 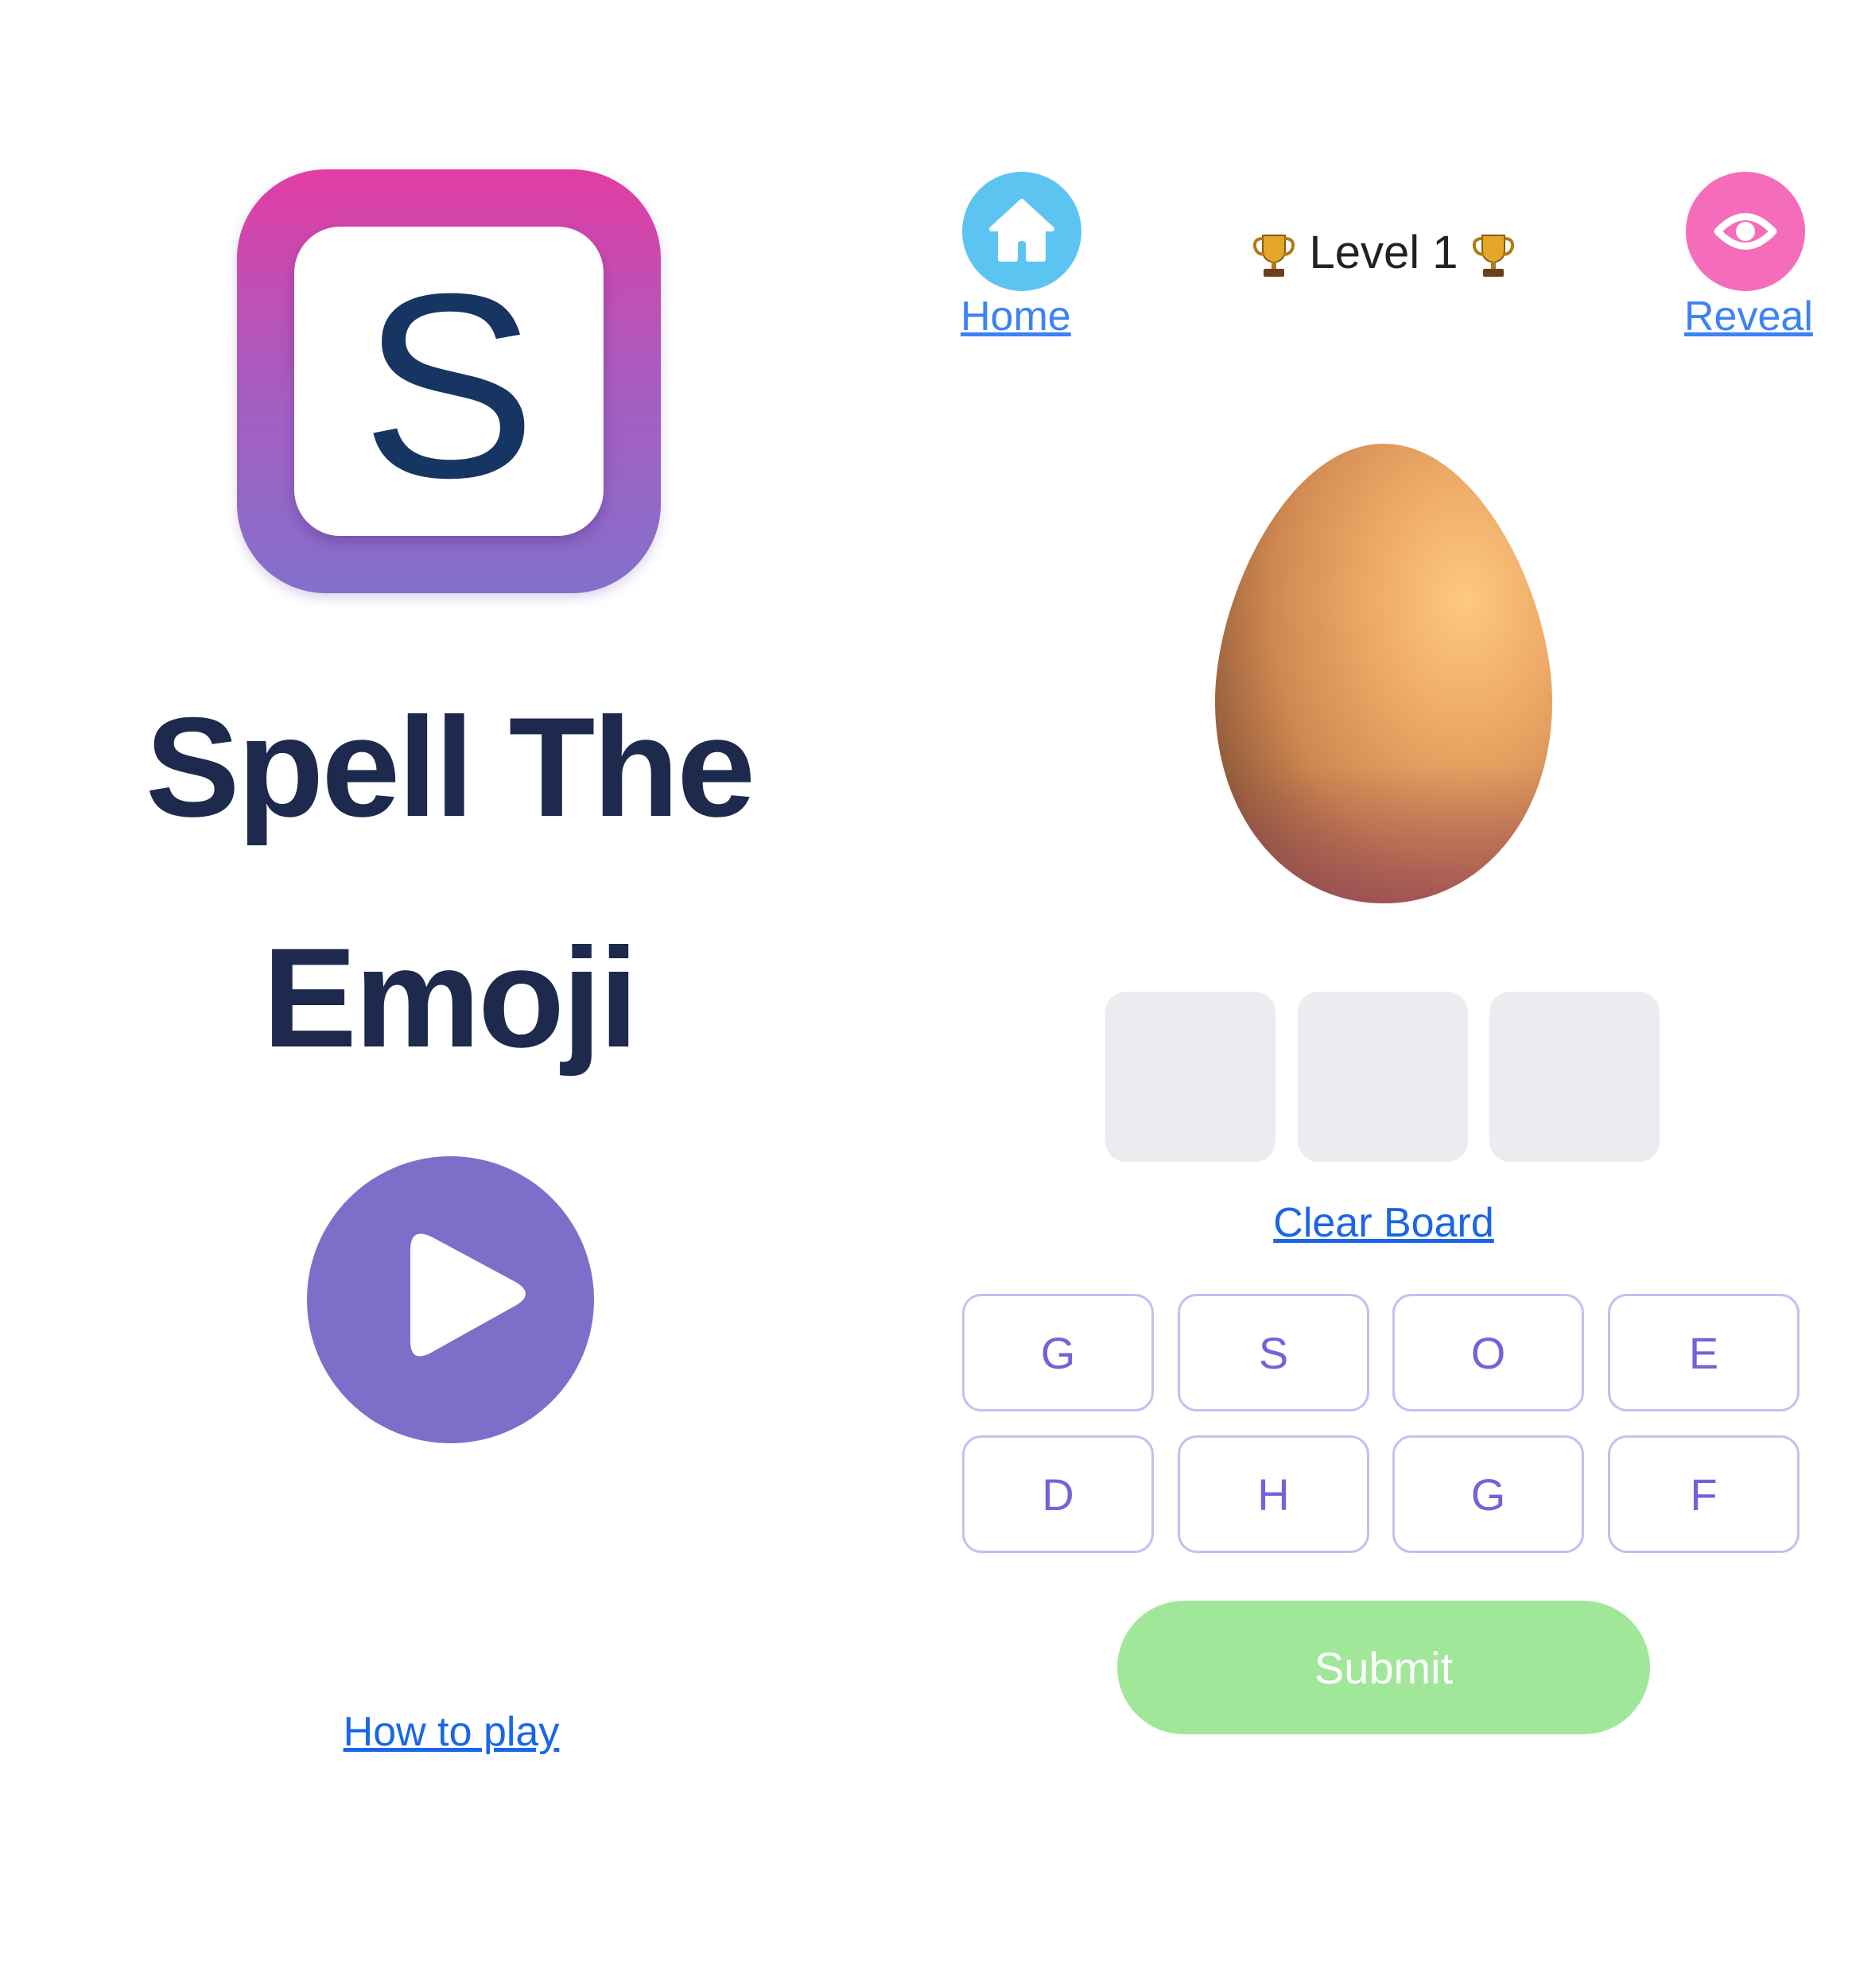 I want to click on eye-icon, so click(x=1745, y=231).